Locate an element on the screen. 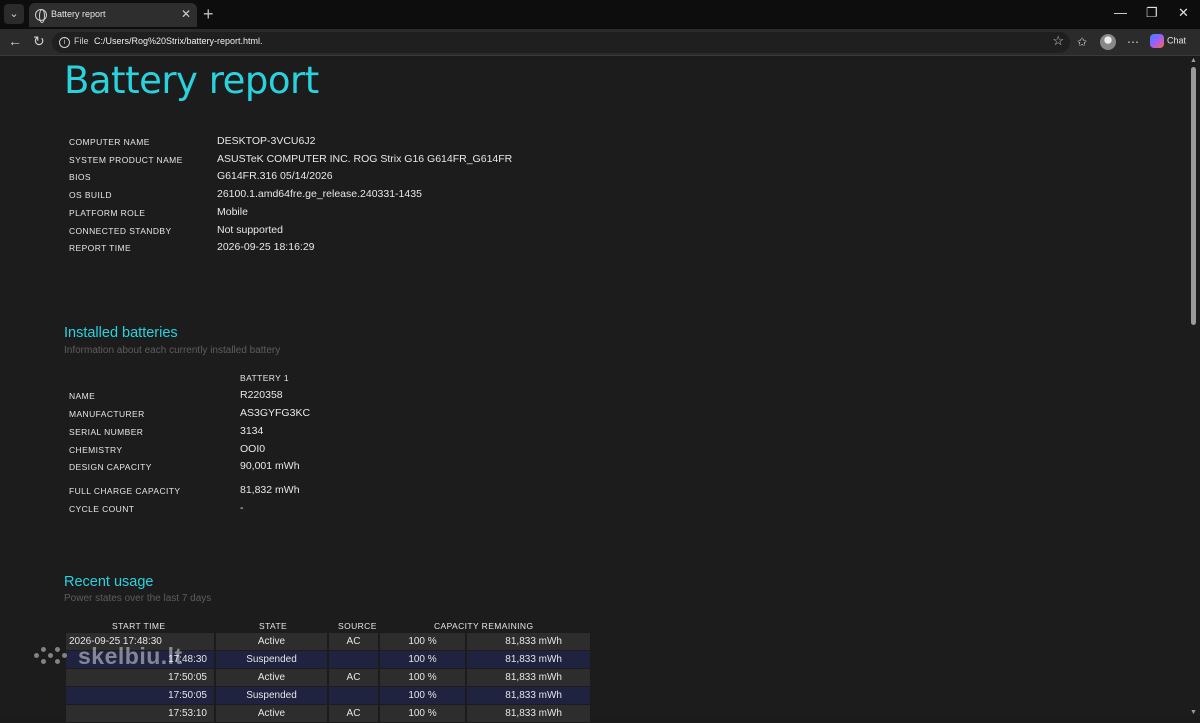  favorite-star-icon: ☆ is located at coordinates (1058, 41).